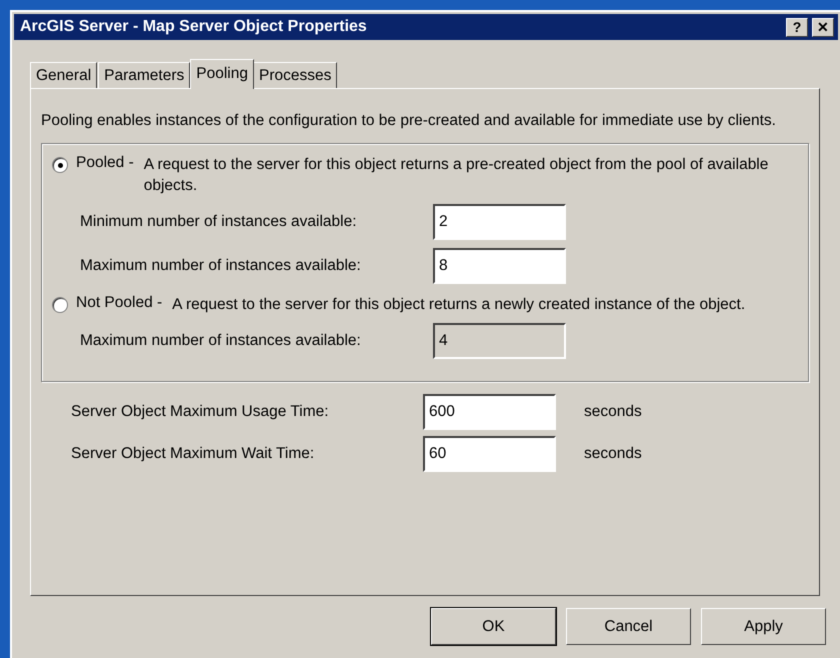 This screenshot has width=840, height=658. I want to click on tab: General, so click(64, 75).